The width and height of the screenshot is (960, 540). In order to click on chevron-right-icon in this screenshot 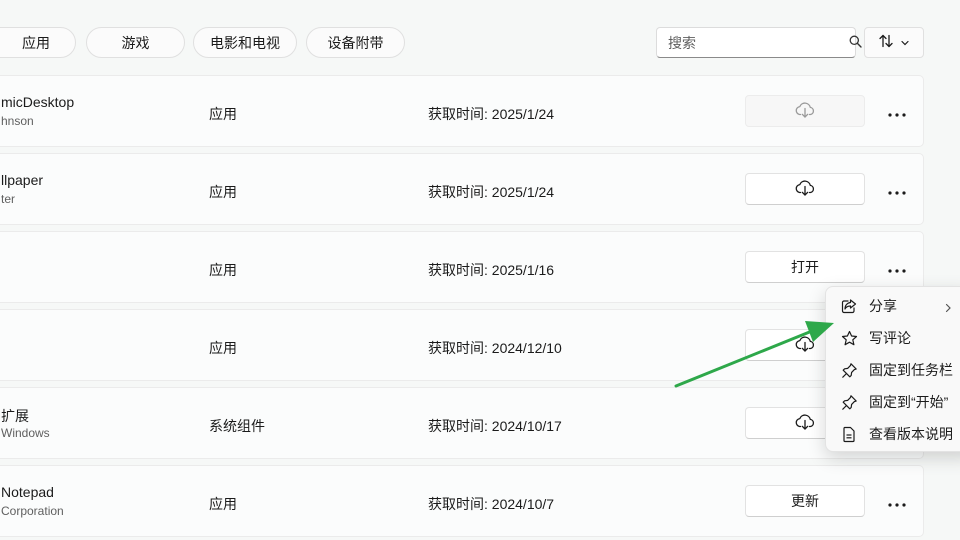, I will do `click(948, 308)`.